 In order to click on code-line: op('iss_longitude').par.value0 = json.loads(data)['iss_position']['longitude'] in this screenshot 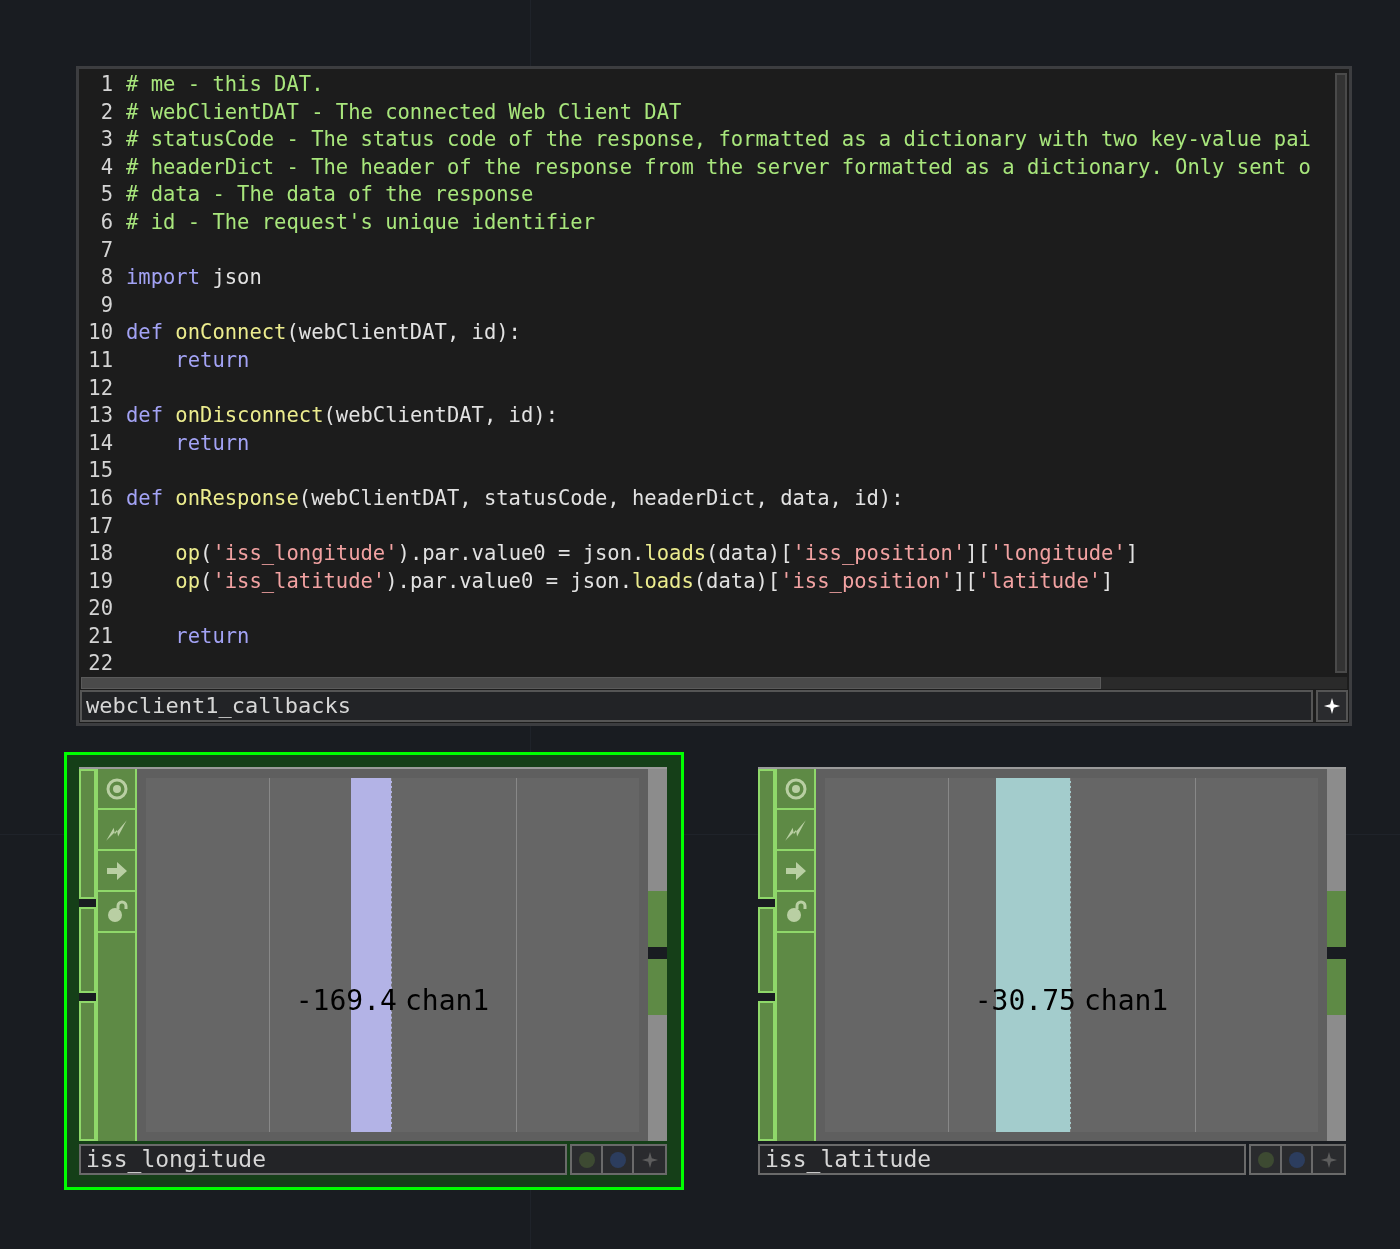, I will do `click(656, 554)`.